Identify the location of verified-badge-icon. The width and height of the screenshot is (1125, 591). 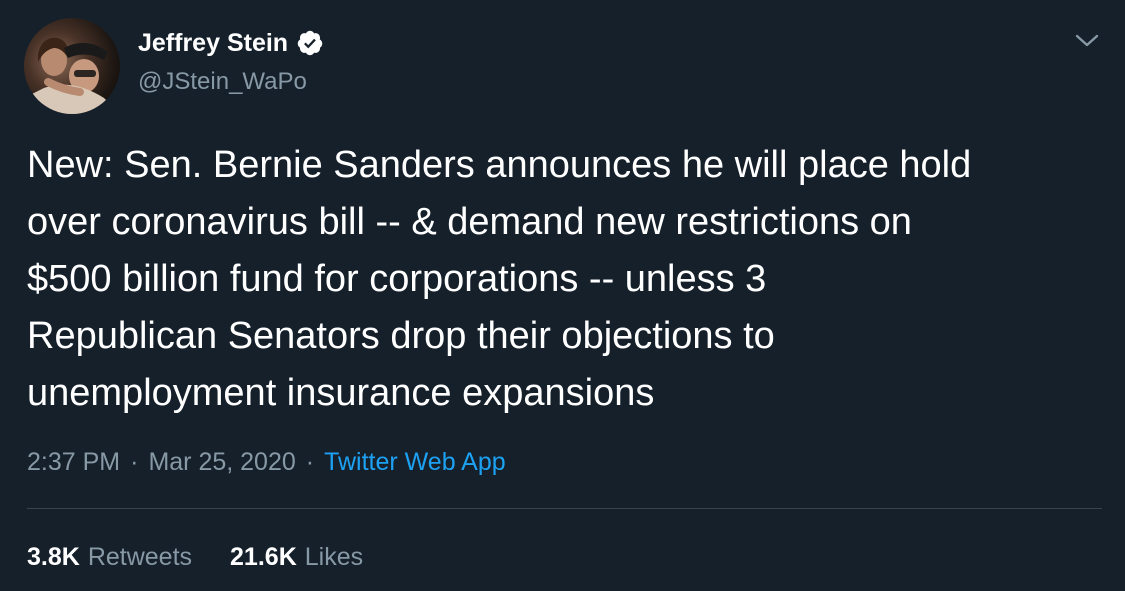
(310, 43).